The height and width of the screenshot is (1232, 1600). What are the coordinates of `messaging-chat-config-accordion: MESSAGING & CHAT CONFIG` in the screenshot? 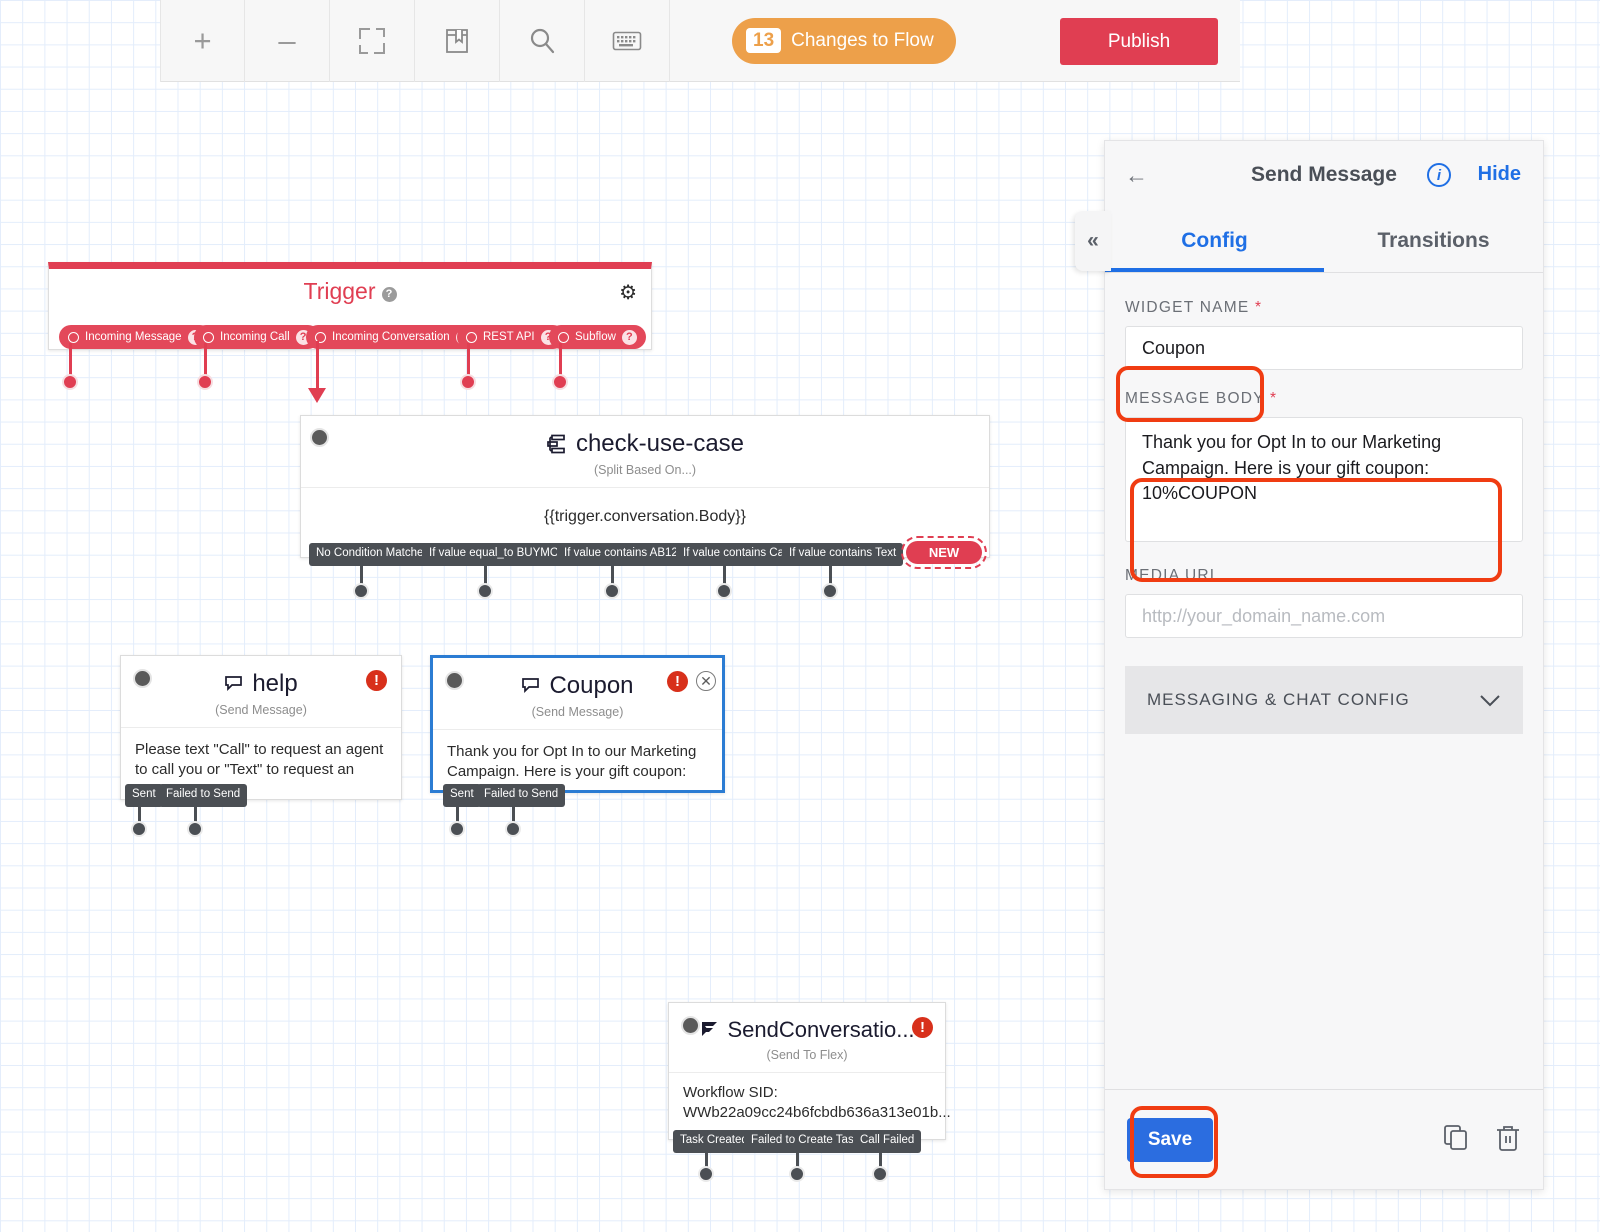 It's located at (1324, 700).